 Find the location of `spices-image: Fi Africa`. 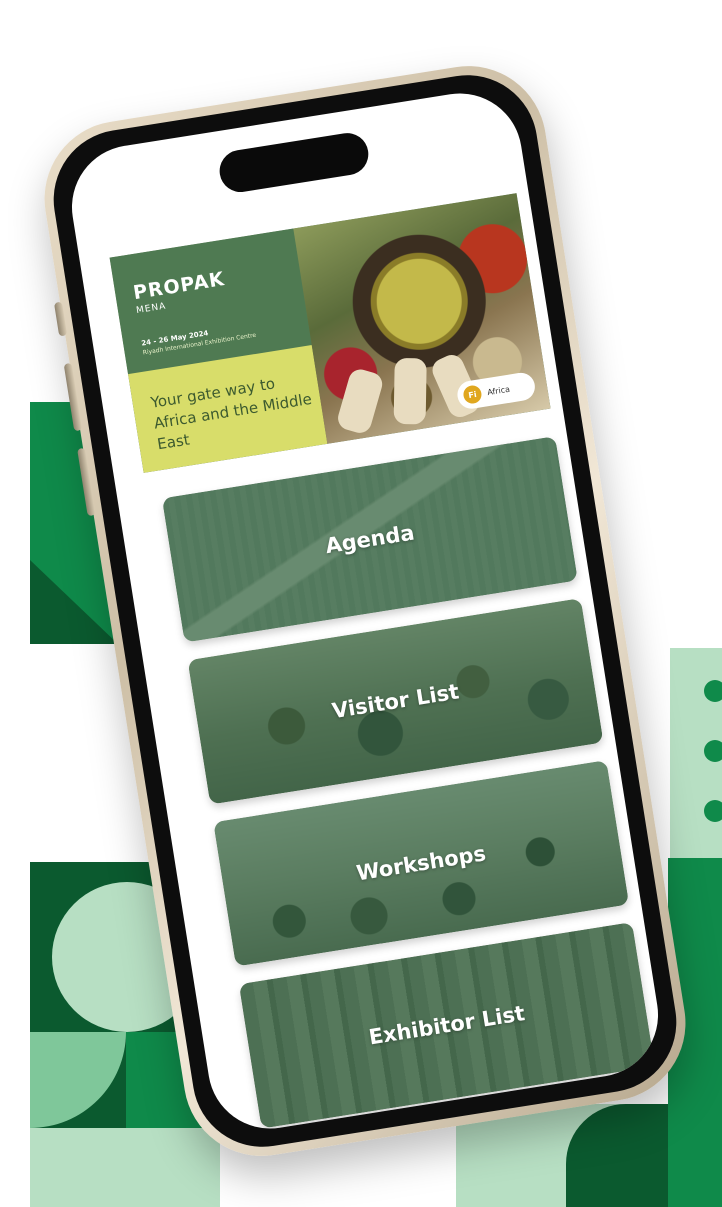

spices-image: Fi Africa is located at coordinates (422, 318).